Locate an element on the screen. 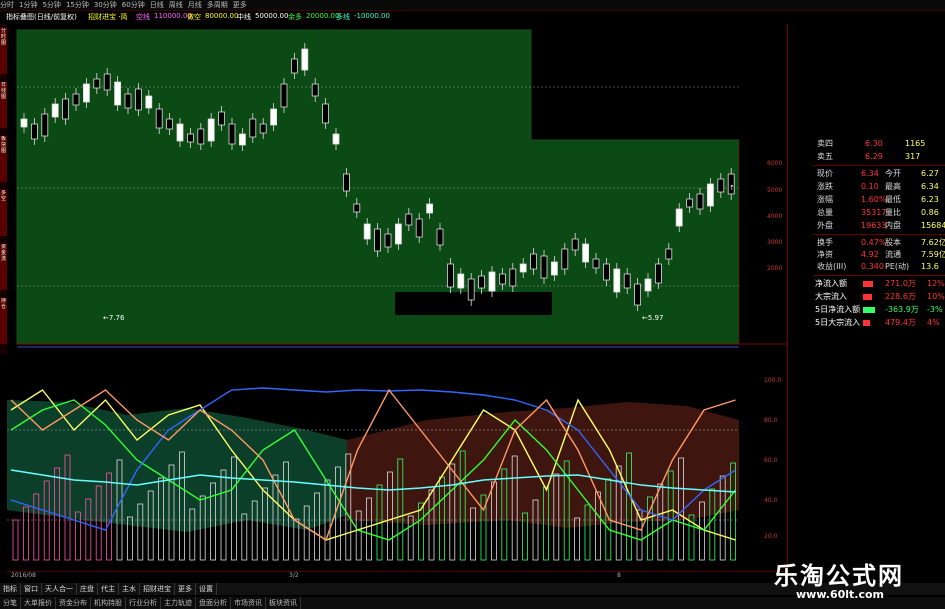  quote-v1: 0.10 is located at coordinates (870, 186).